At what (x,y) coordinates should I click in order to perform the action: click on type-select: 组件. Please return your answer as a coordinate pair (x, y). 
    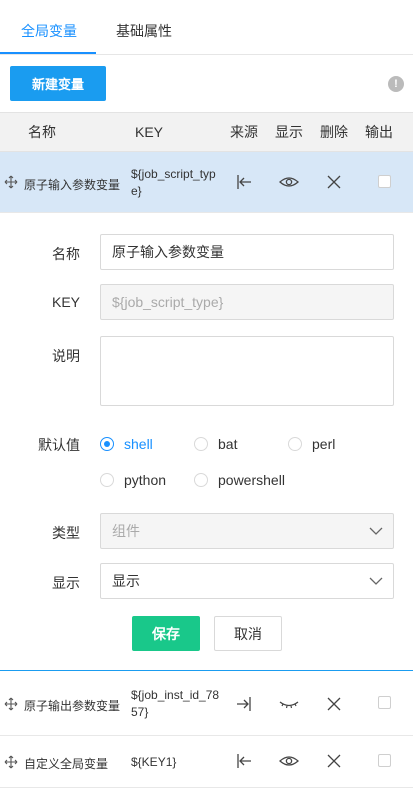
    Looking at the image, I should click on (247, 531).